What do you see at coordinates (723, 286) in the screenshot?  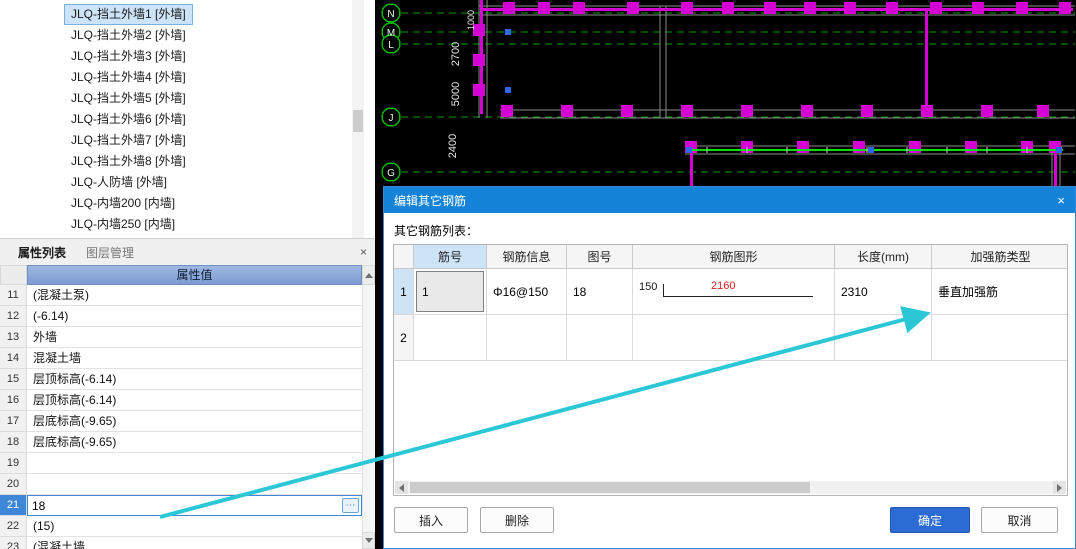 I see `shape-dim-top: 2160` at bounding box center [723, 286].